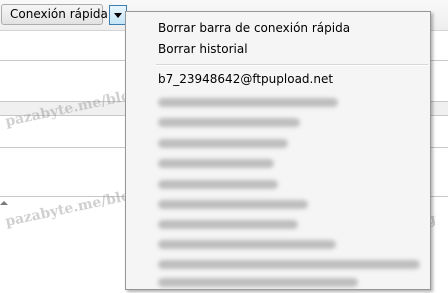  What do you see at coordinates (118, 15) in the screenshot?
I see `chevron-down-icon` at bounding box center [118, 15].